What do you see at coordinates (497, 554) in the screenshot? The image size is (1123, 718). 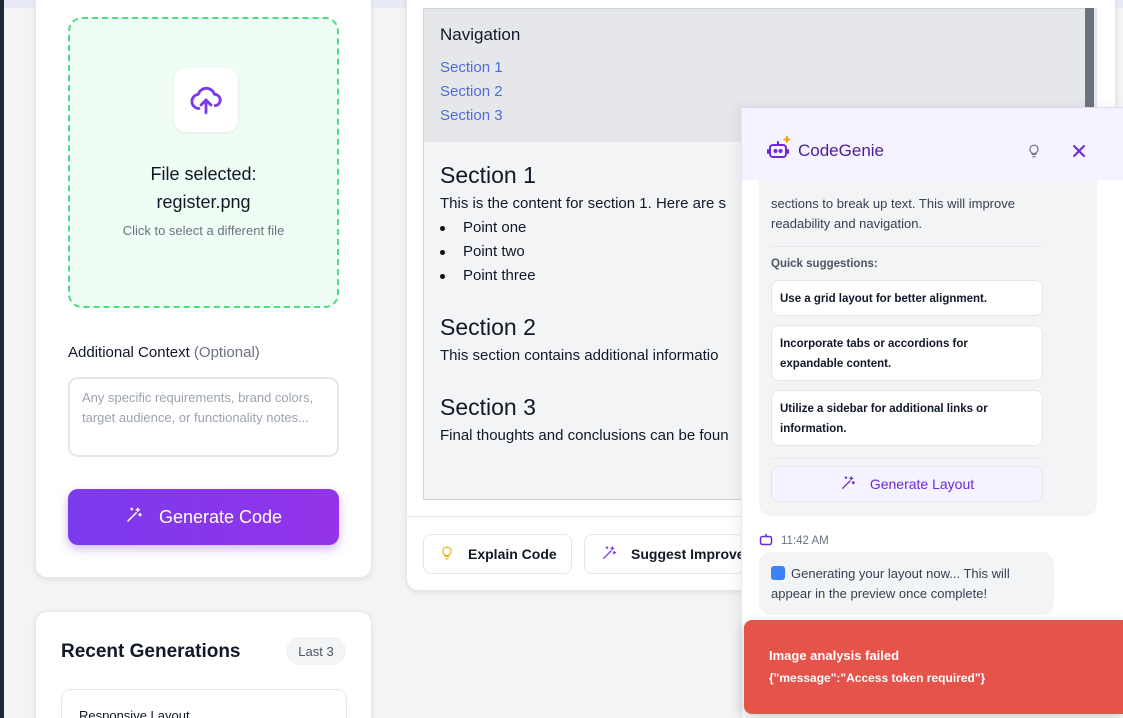 I see `explain-code-button: Explain Code` at bounding box center [497, 554].